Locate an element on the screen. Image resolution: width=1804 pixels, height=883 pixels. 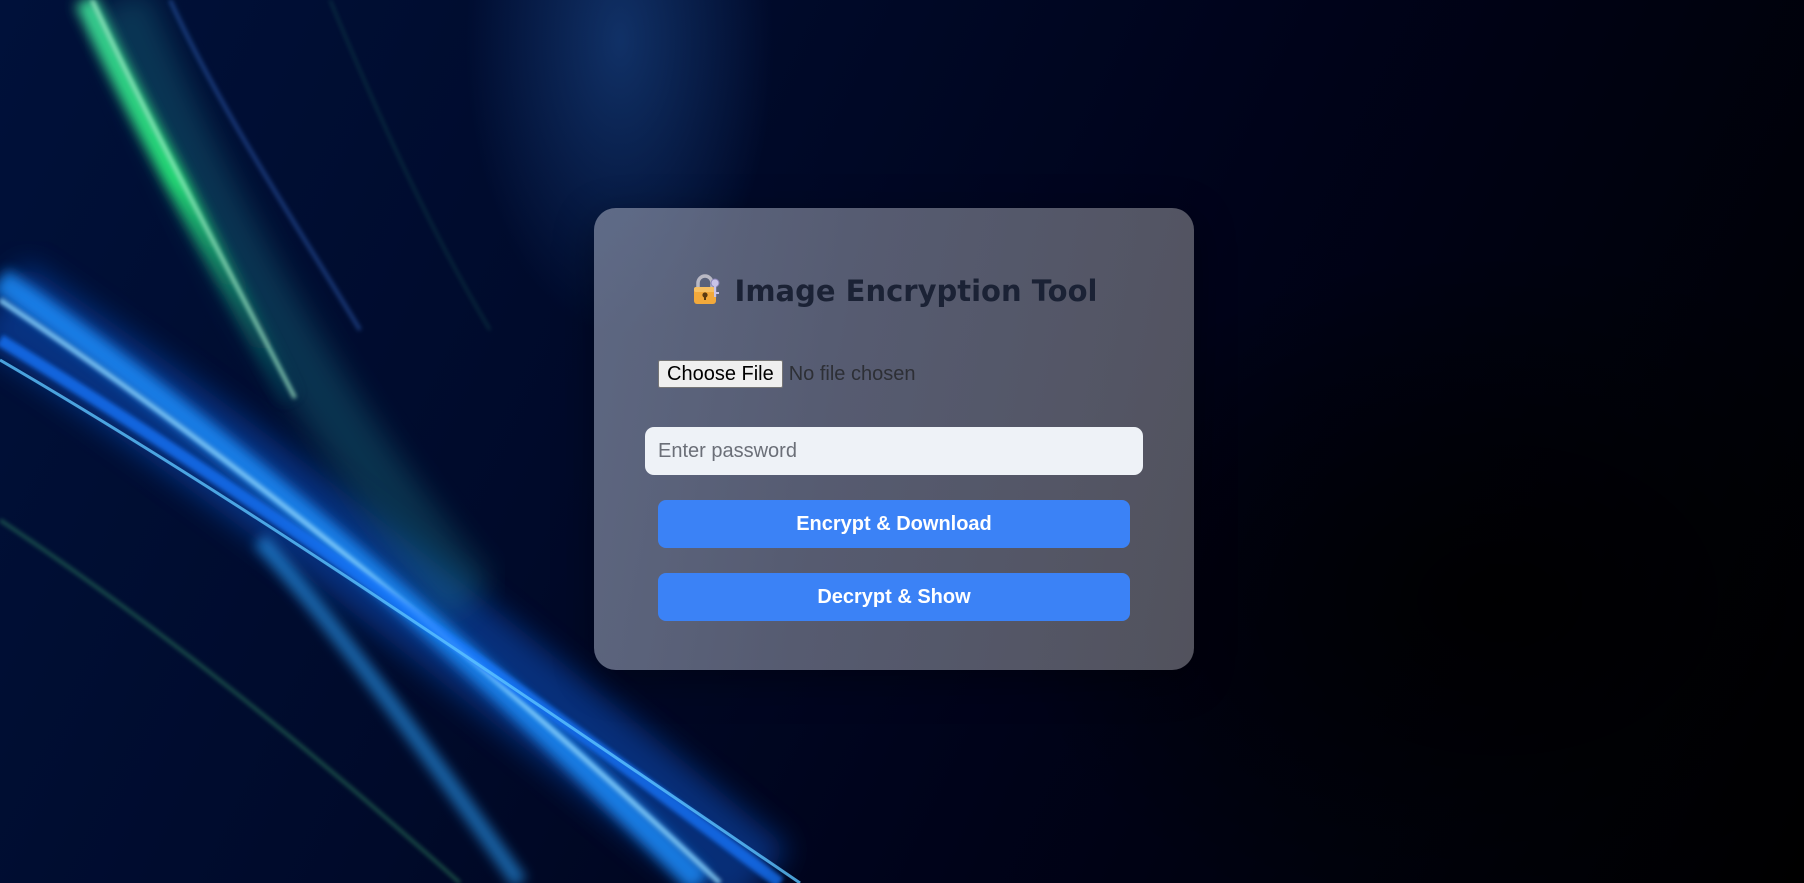
decrypt-show-button: Decrypt & Show is located at coordinates (894, 597).